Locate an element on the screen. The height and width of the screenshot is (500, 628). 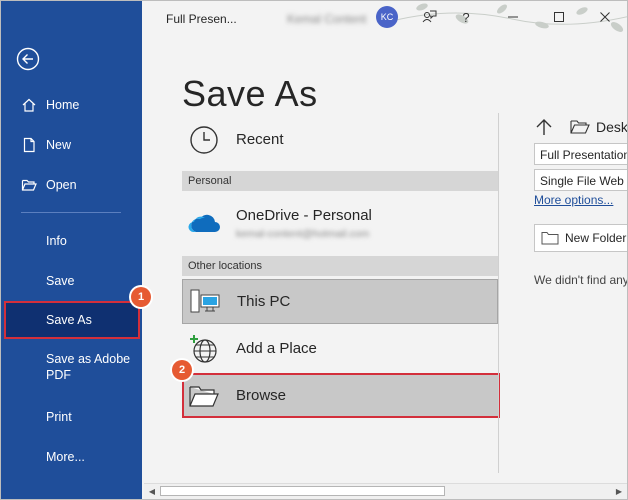
minimize-icon is located at coordinates (513, 17).